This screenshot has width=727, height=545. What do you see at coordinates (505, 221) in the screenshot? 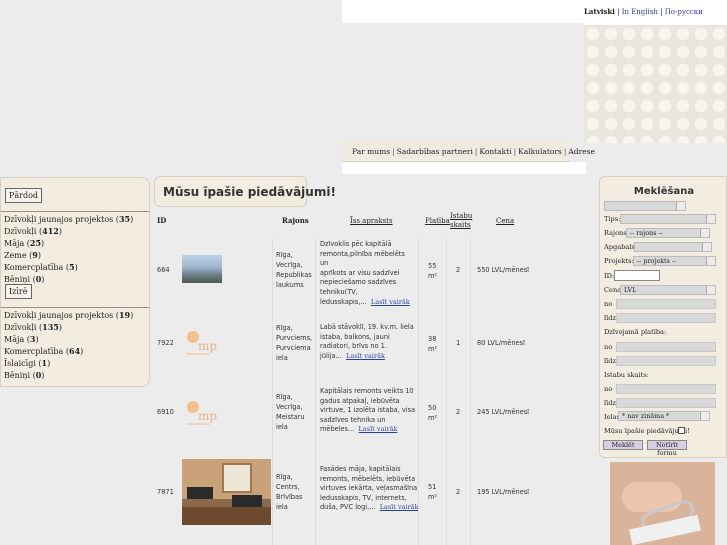
I see `col-price: Cena` at bounding box center [505, 221].